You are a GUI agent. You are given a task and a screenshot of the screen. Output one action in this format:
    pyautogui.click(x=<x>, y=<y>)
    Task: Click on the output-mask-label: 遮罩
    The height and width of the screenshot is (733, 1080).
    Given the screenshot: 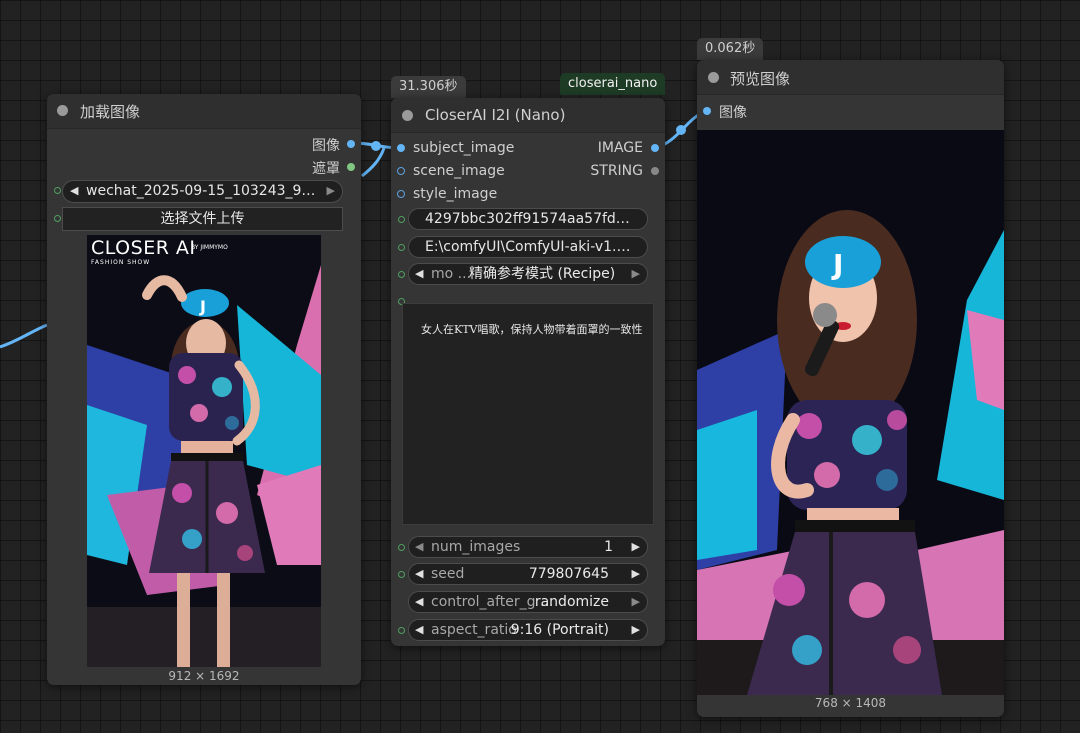 What is the action you would take?
    pyautogui.click(x=326, y=169)
    